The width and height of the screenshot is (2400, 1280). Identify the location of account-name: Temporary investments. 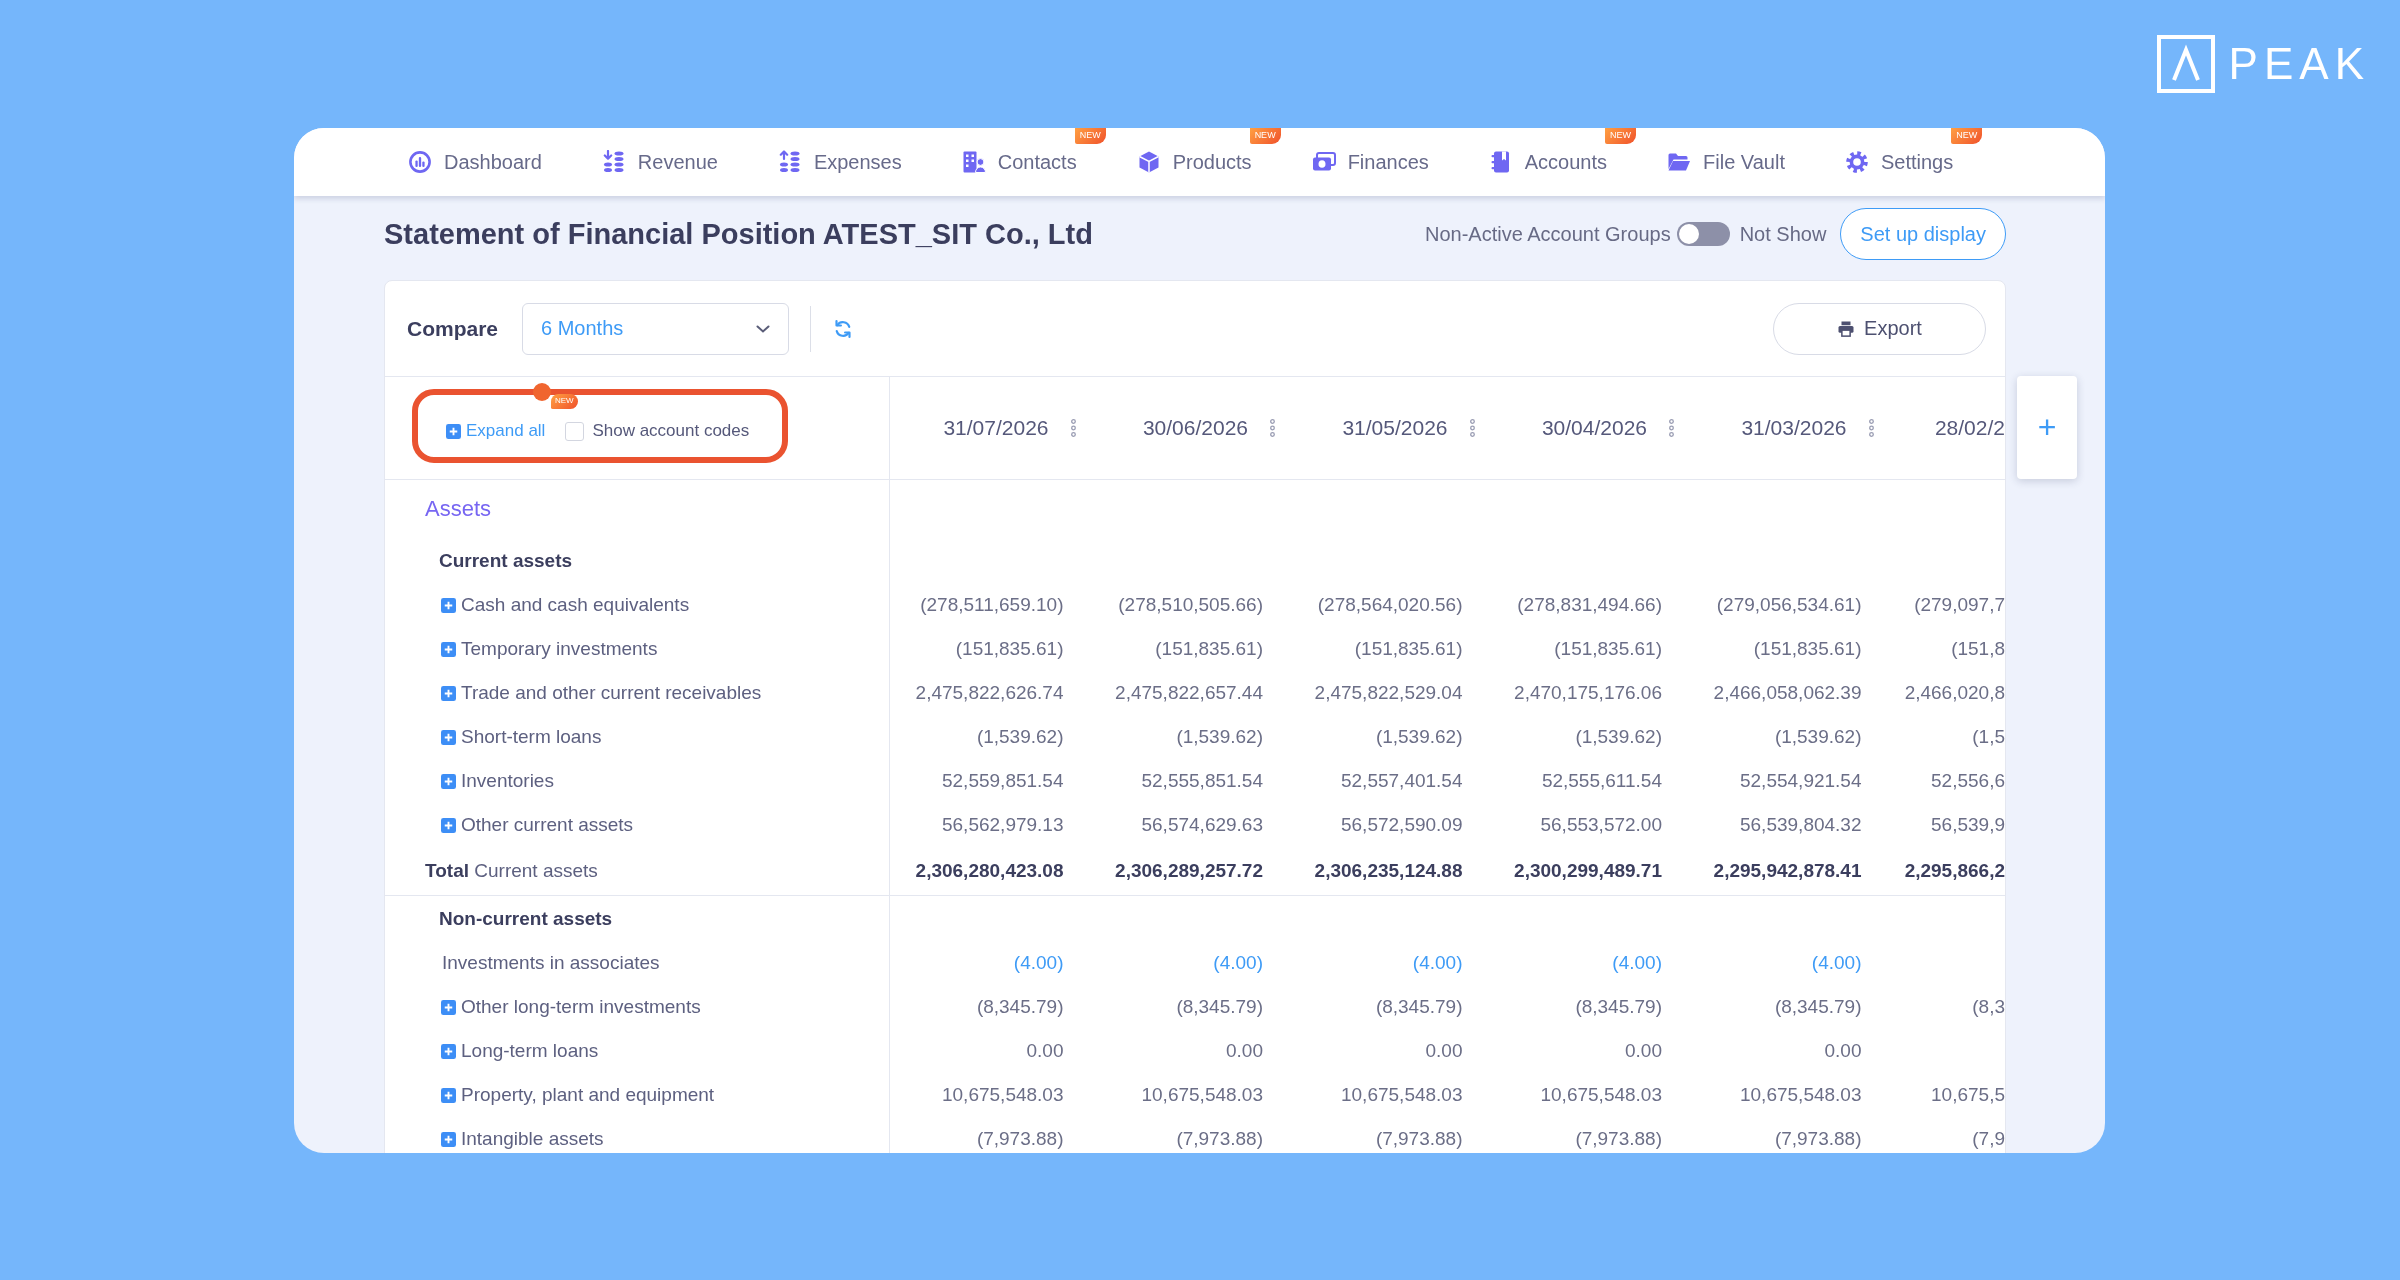
(559, 649).